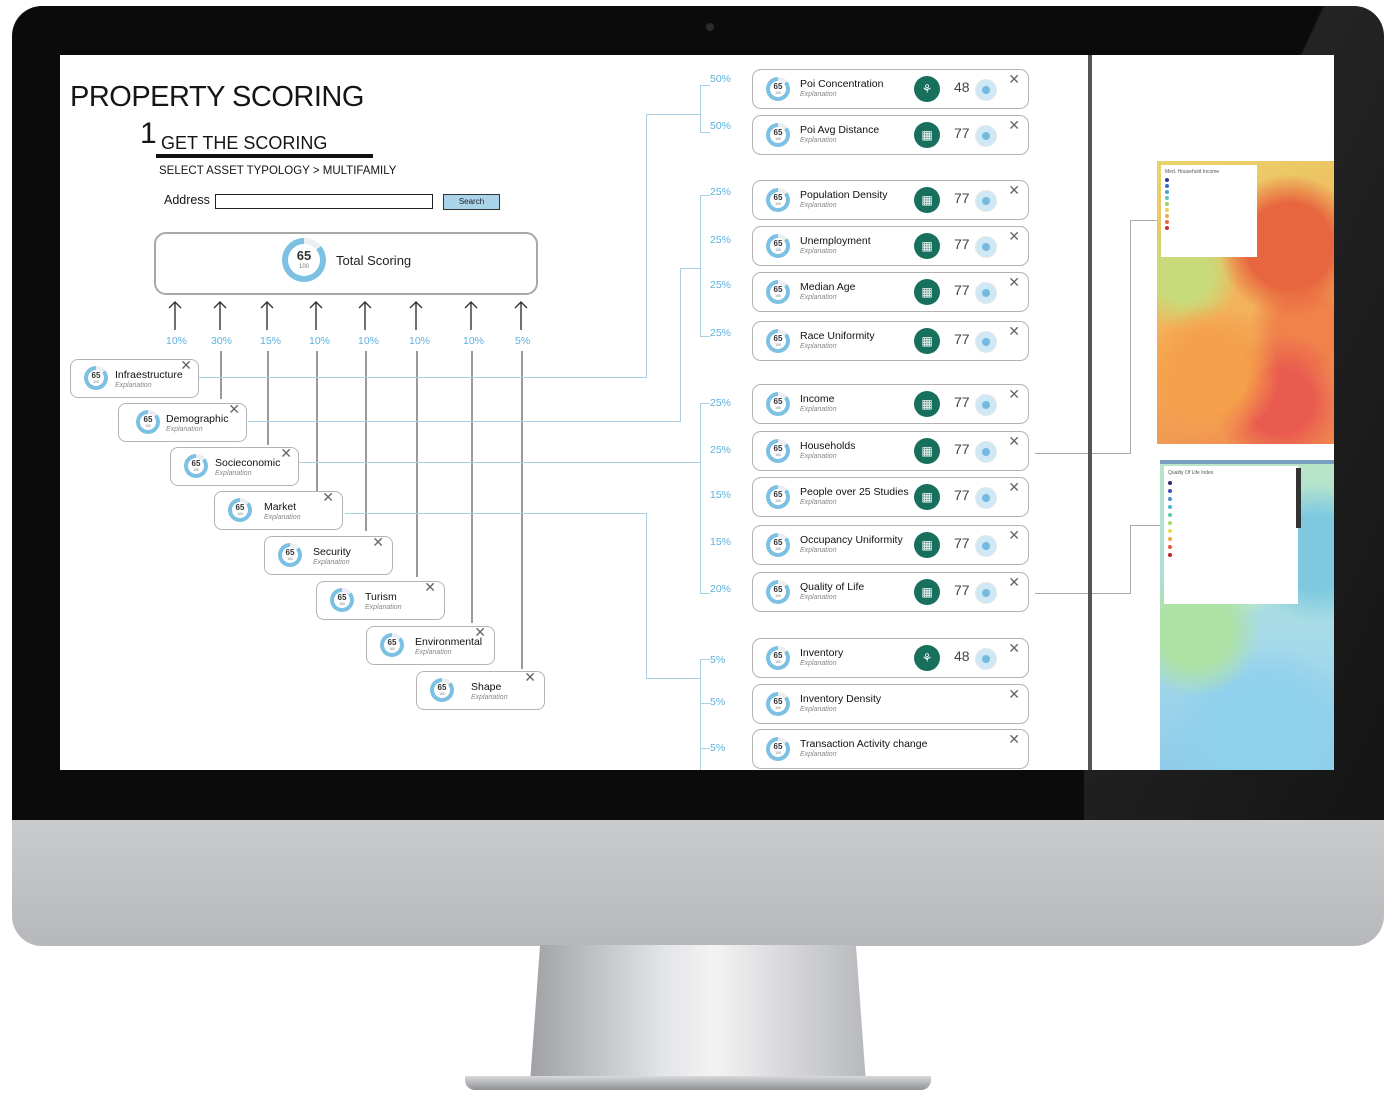 Image resolution: width=1396 pixels, height=1096 pixels. What do you see at coordinates (182, 422) in the screenshot?
I see `category-card-demographic: 65 100 Demographic Explanation ✕` at bounding box center [182, 422].